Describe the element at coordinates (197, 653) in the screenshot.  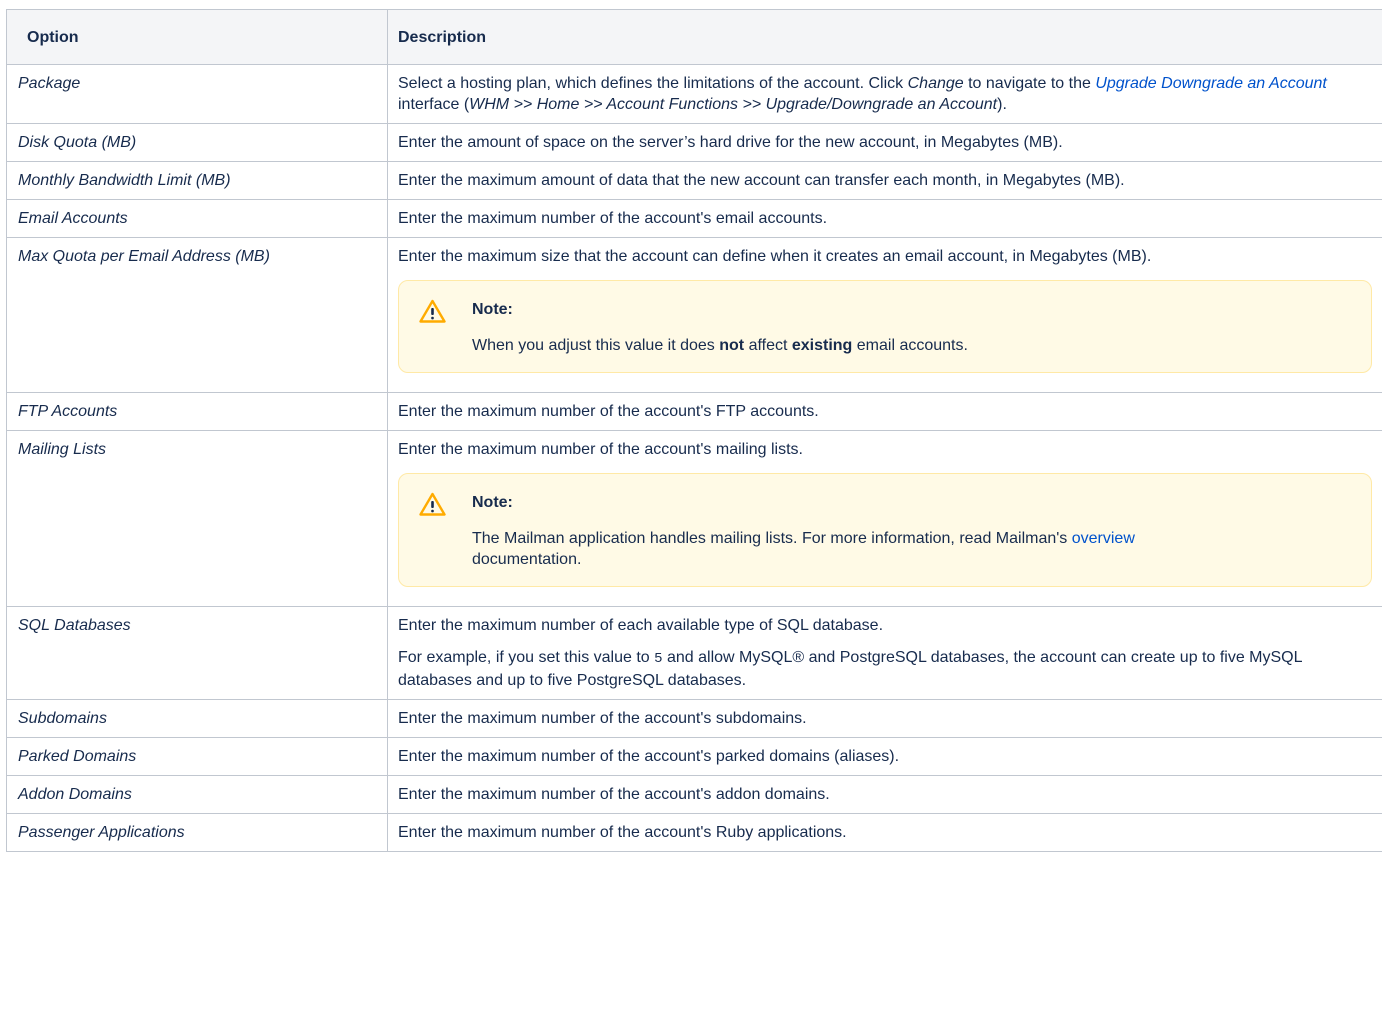
I see `option-cell: SQL Databases` at that location.